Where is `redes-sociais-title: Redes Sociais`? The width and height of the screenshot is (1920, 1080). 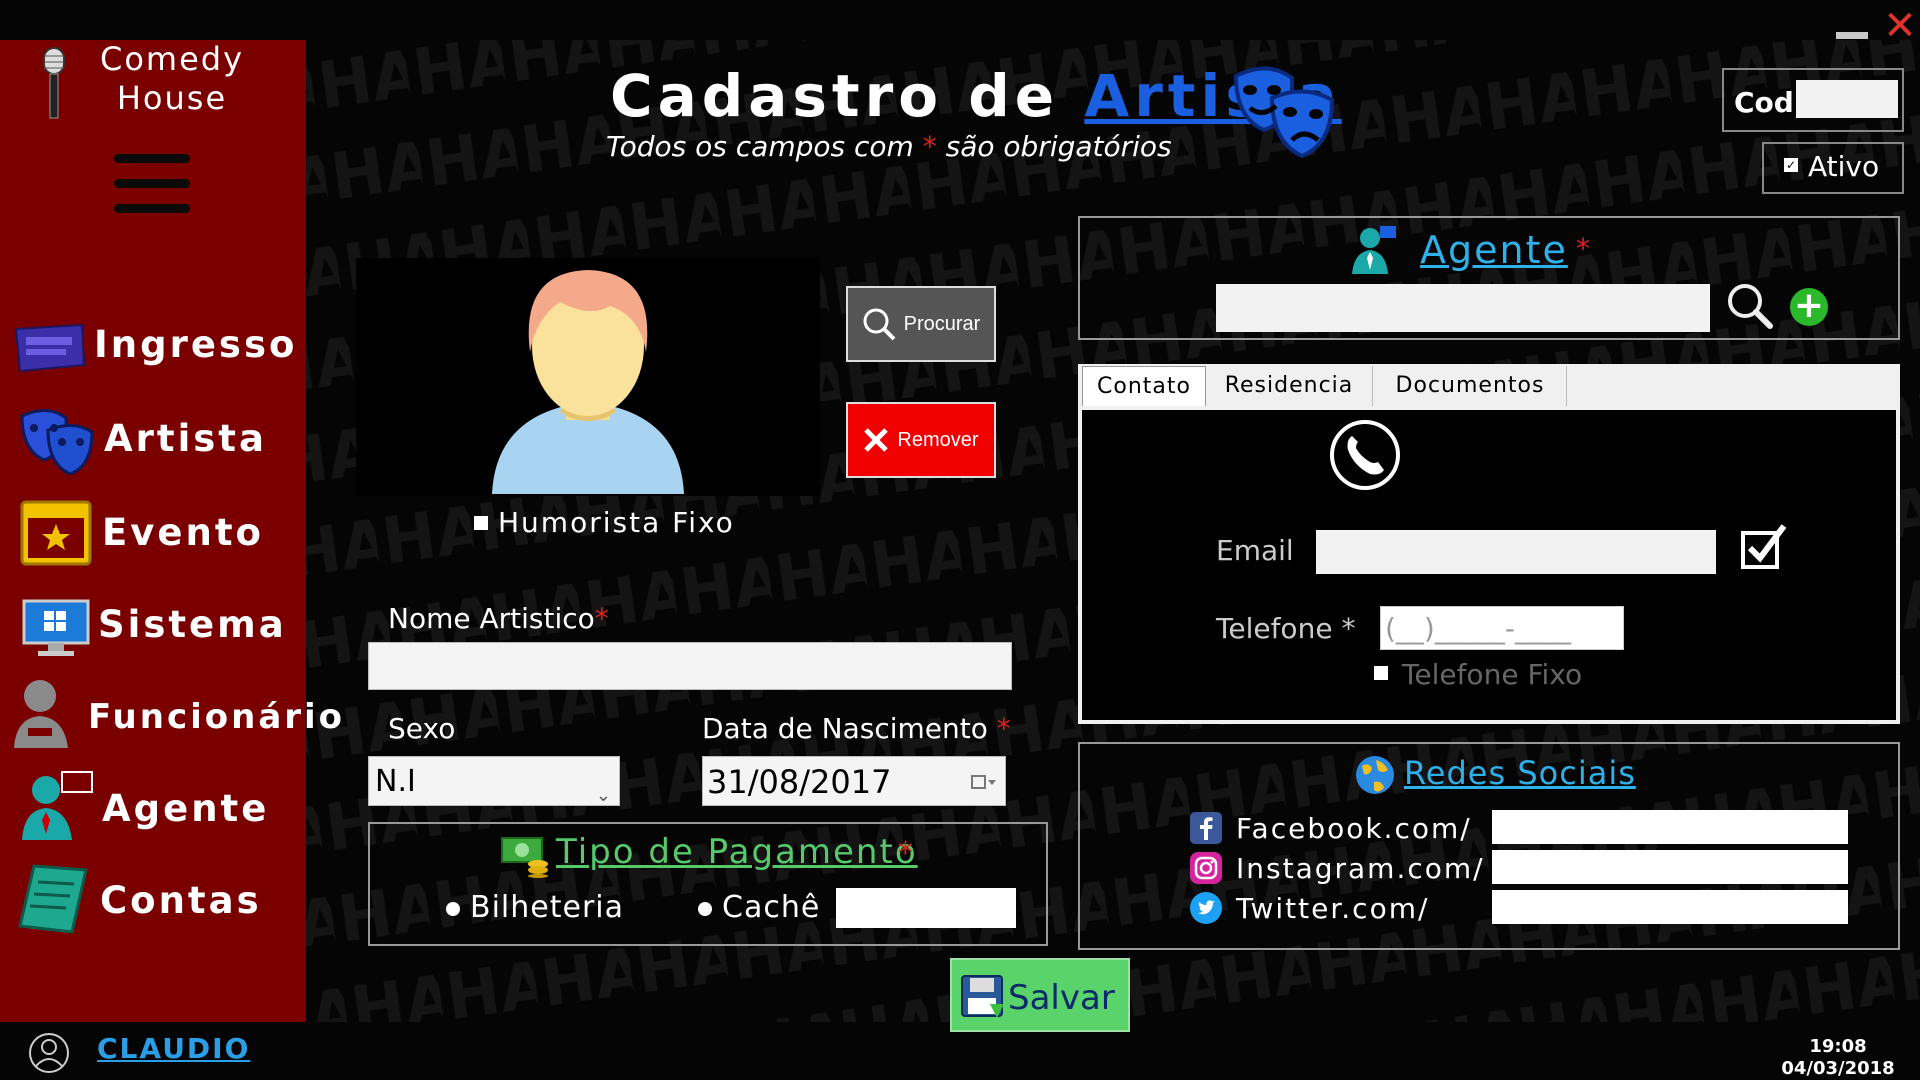
redes-sociais-title: Redes Sociais is located at coordinates (1520, 773).